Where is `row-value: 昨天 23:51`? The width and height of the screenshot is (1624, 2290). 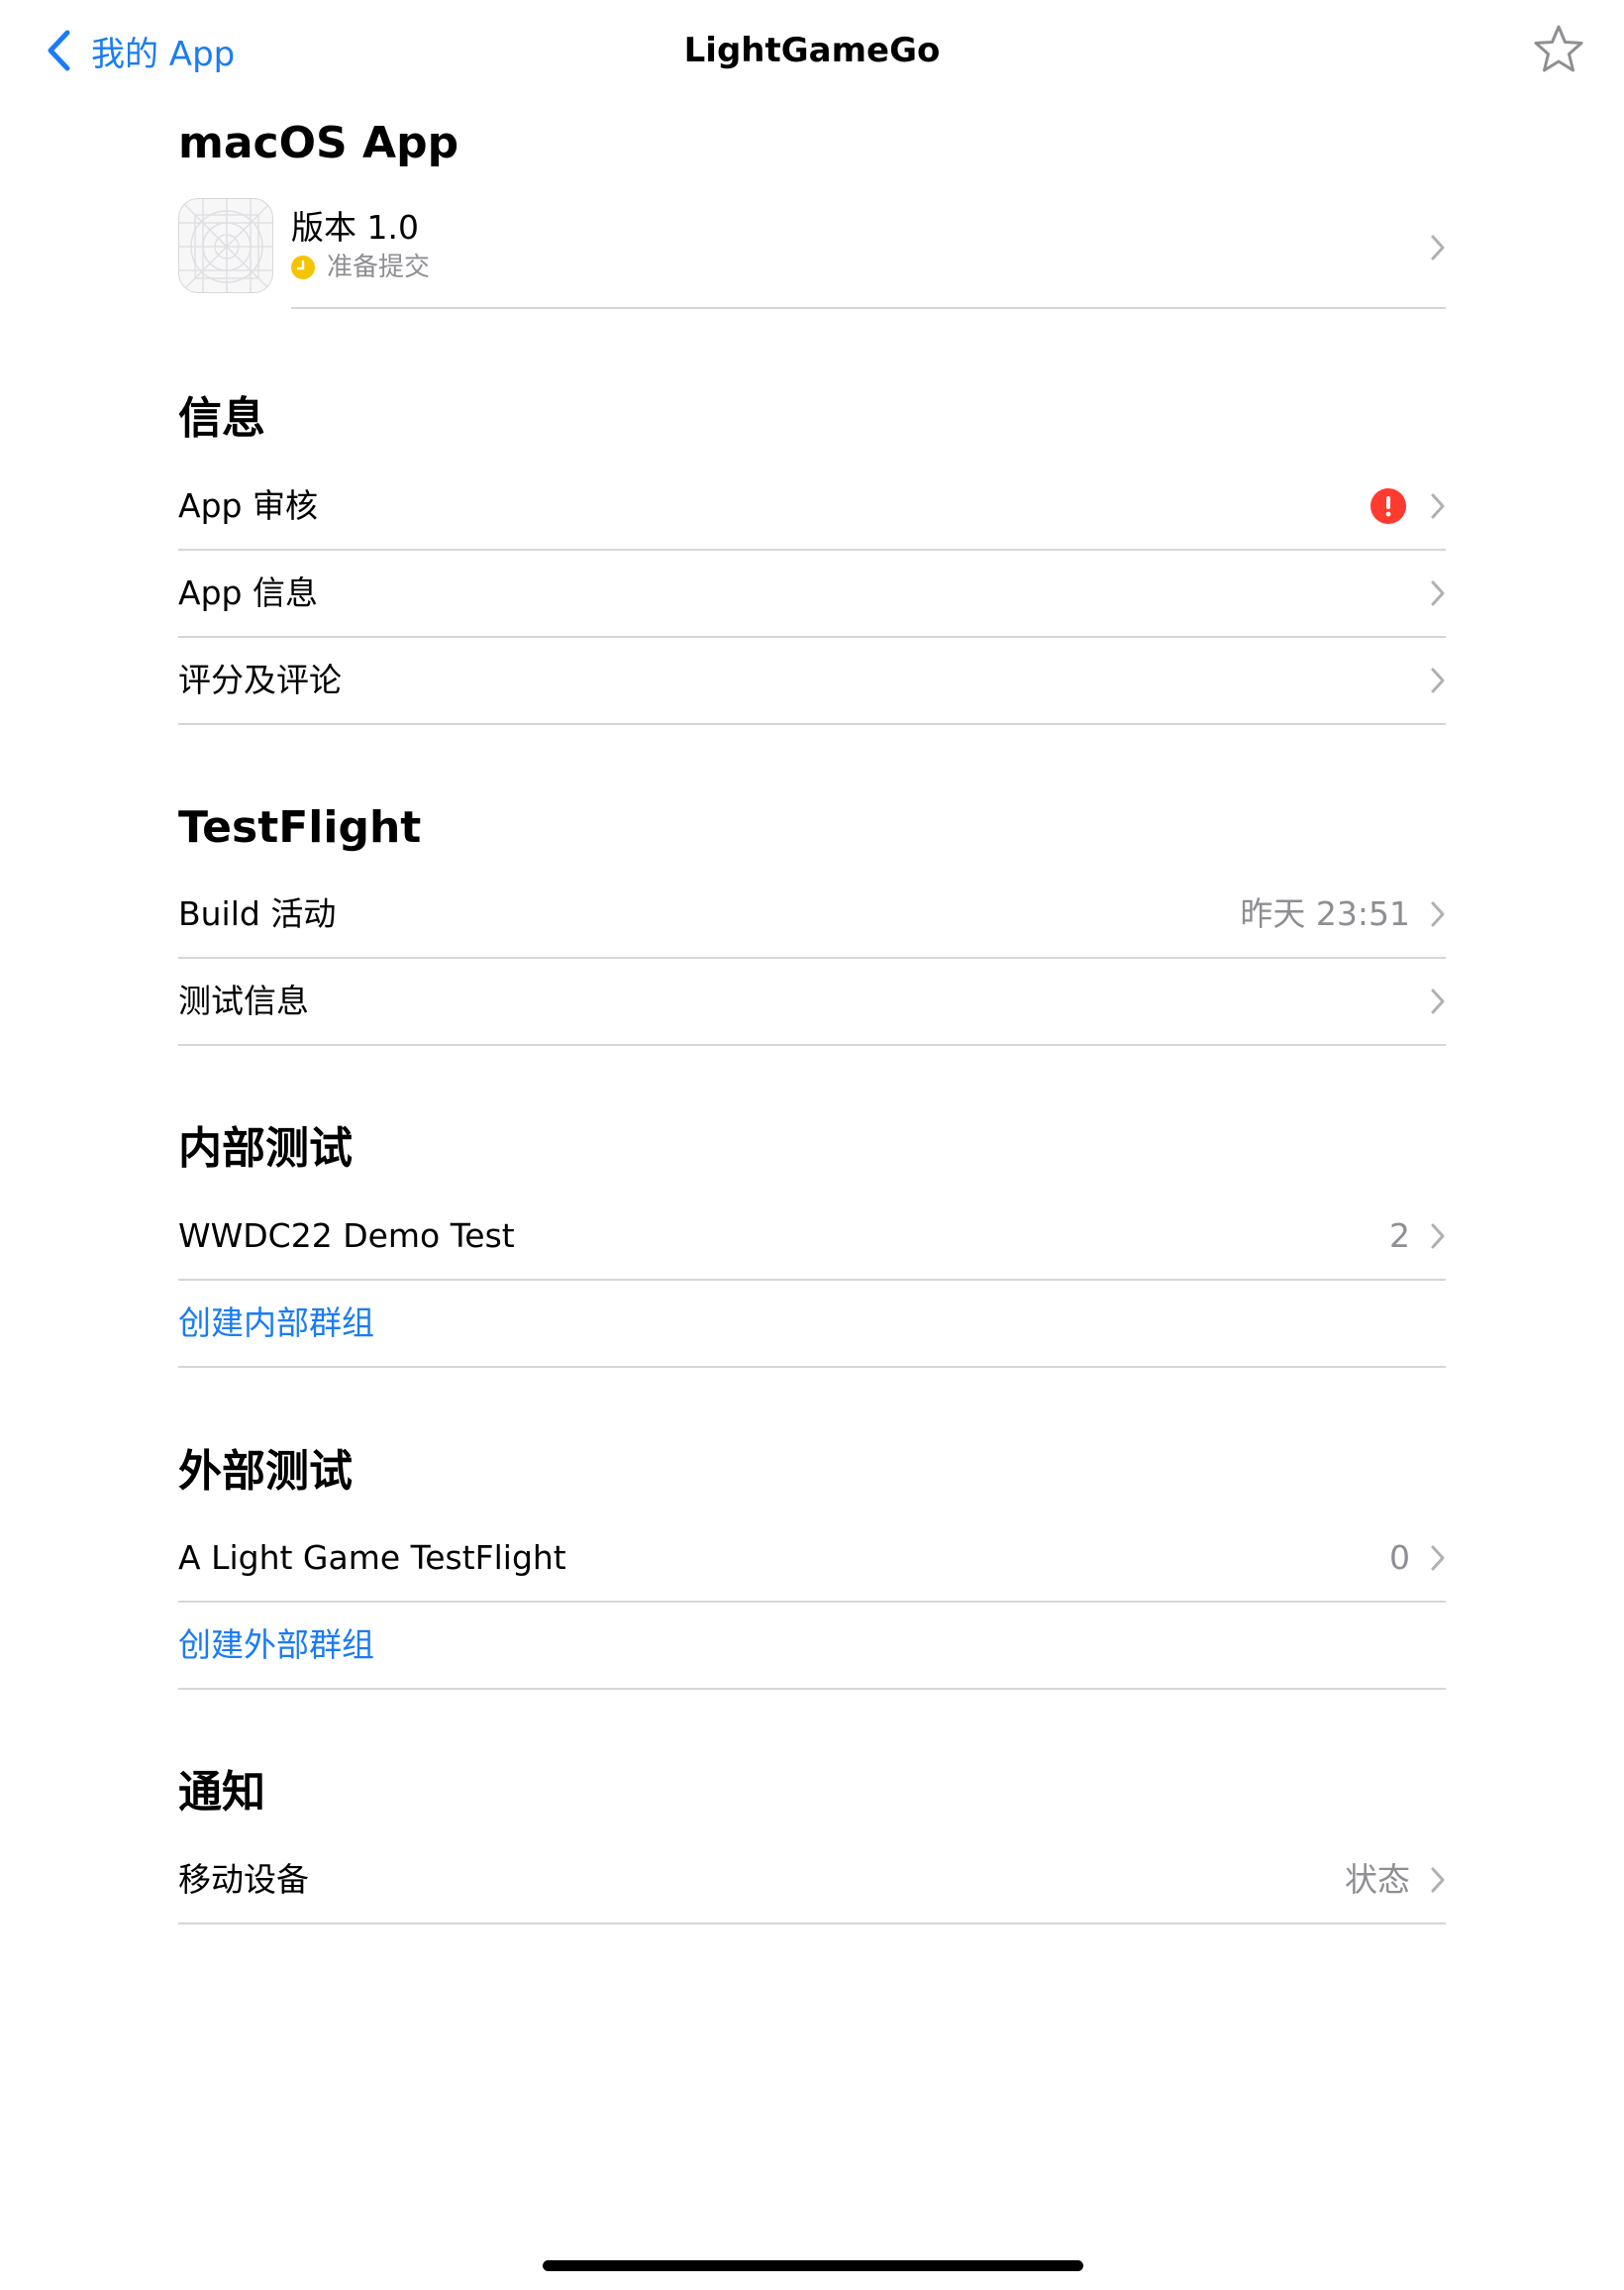 row-value: 昨天 23:51 is located at coordinates (1325, 914).